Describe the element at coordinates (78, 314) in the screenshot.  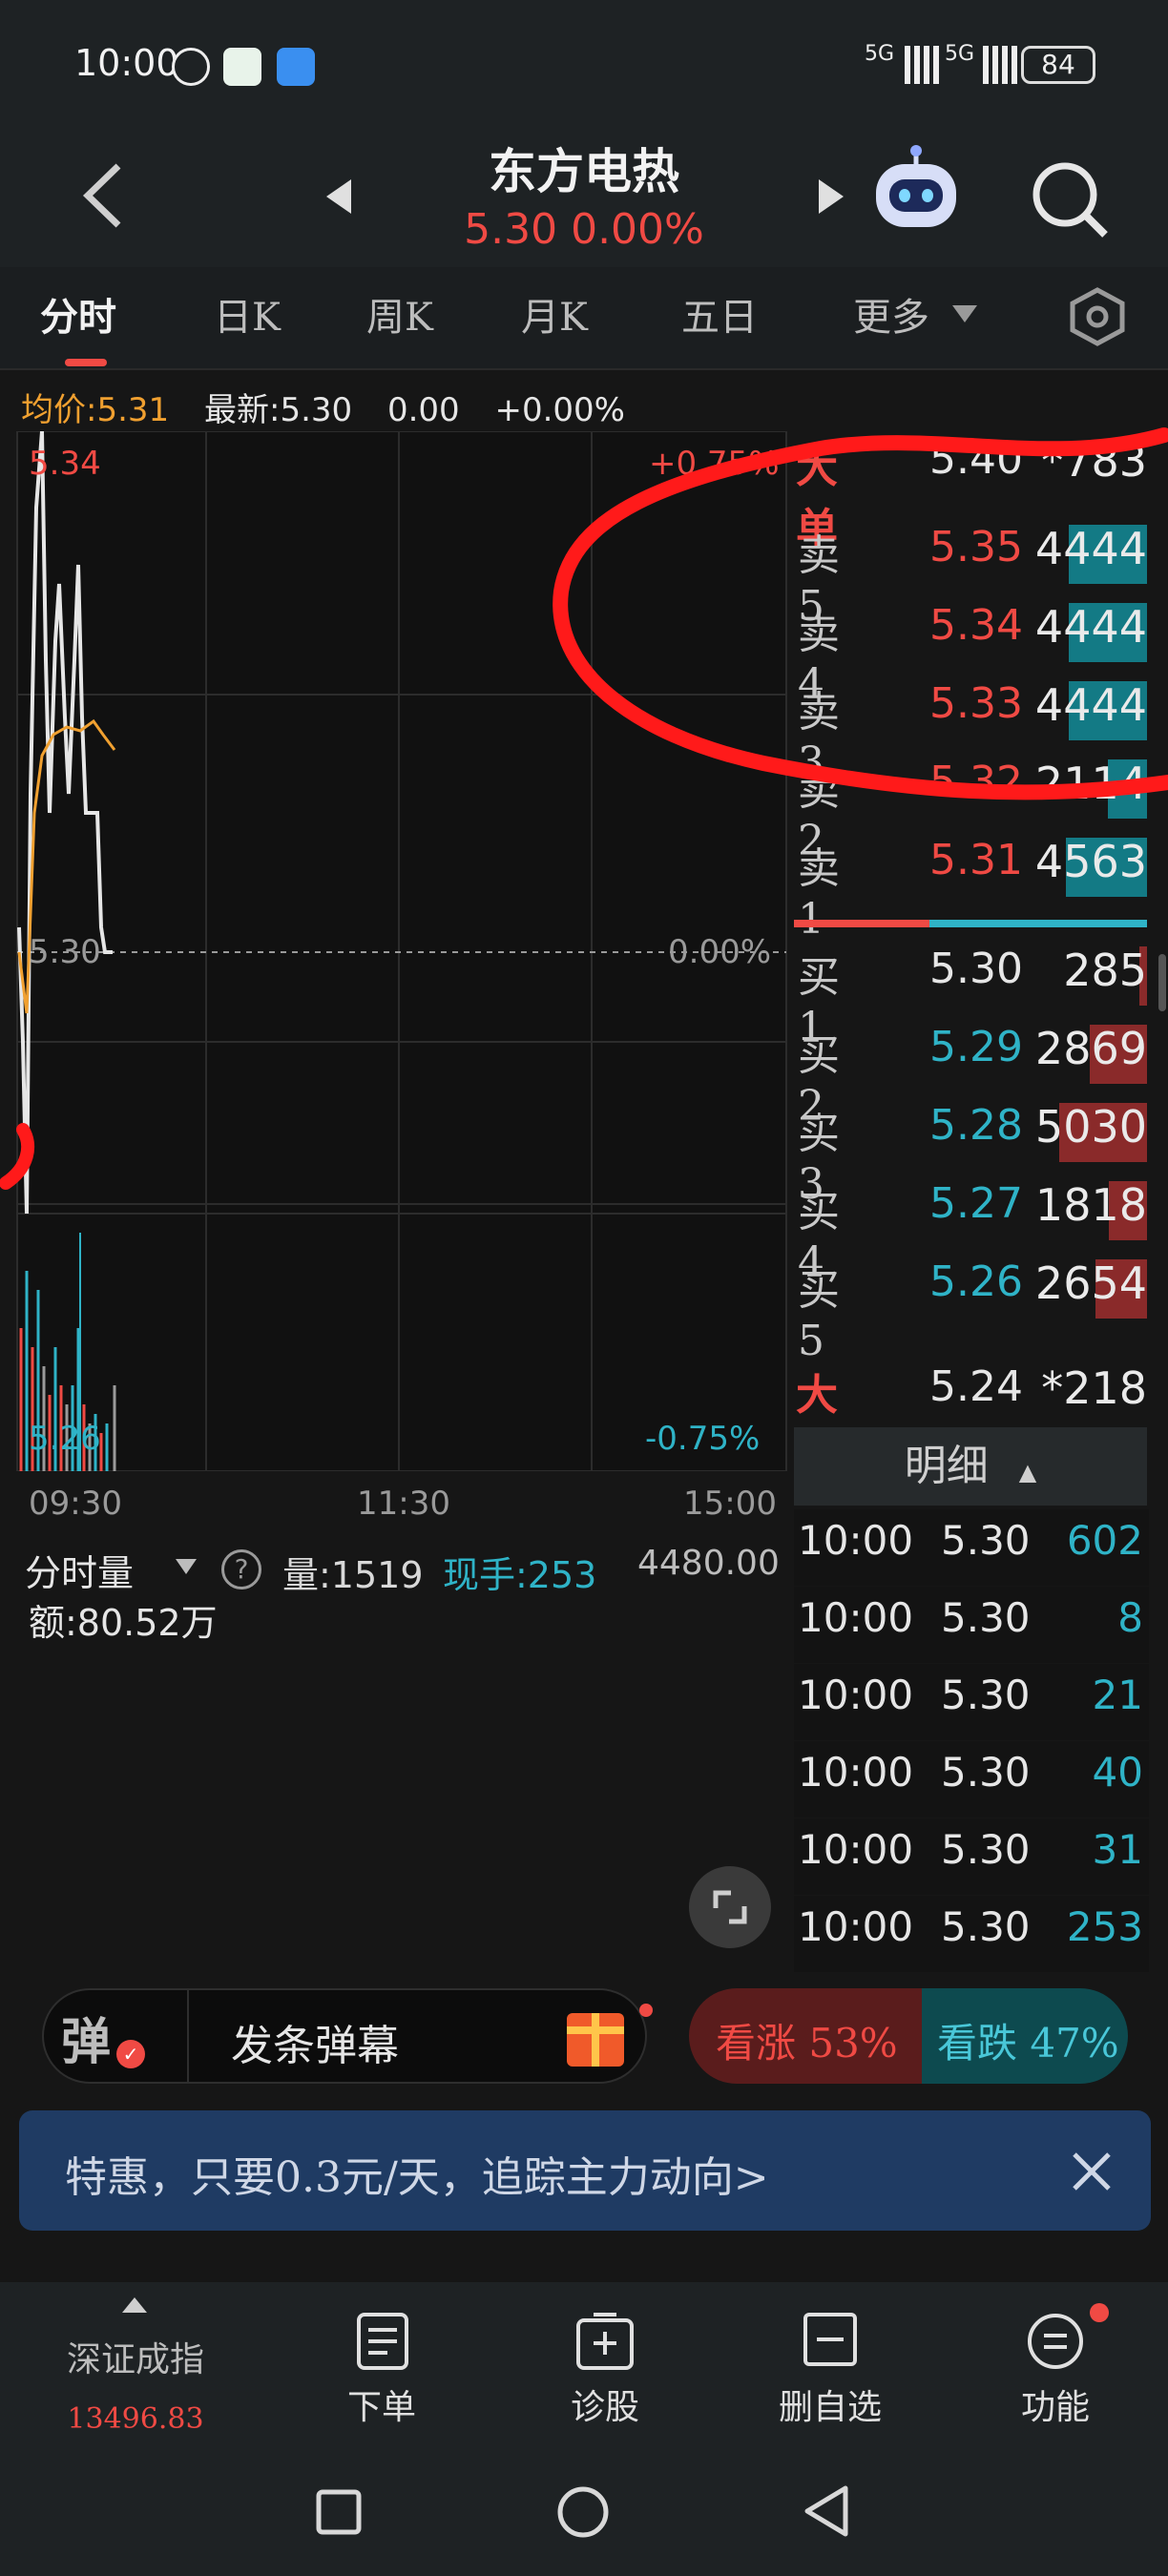
I see `tab-intraday: 分时` at that location.